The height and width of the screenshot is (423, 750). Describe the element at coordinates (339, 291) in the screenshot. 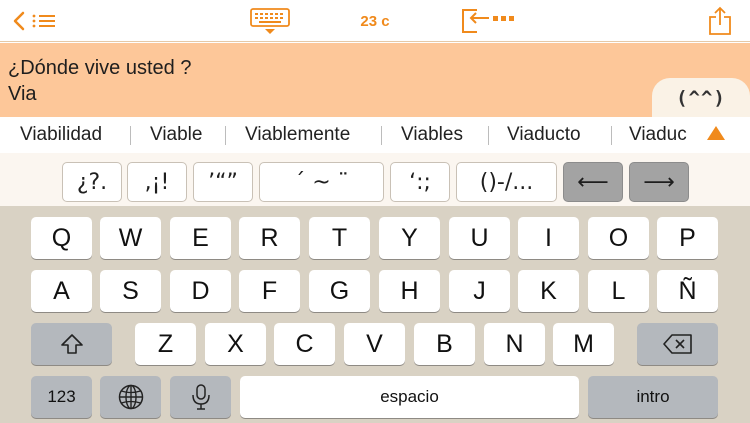

I see `key-g: G` at that location.